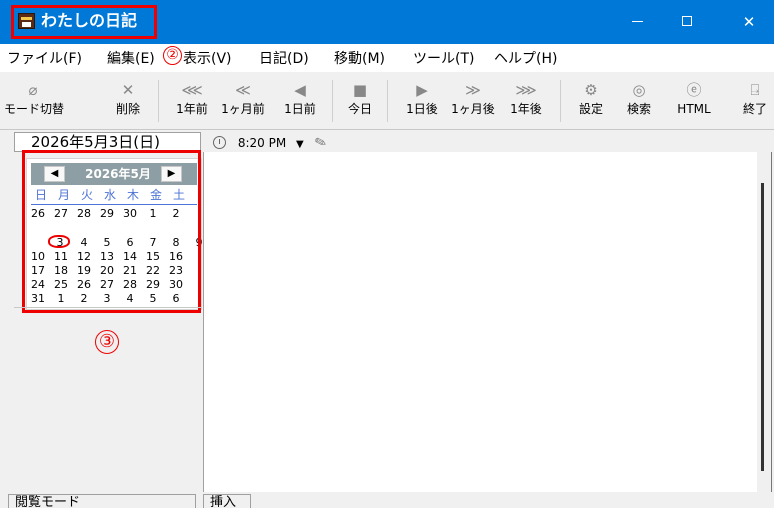 This screenshot has height=508, width=774. What do you see at coordinates (44, 59) in the screenshot?
I see `menu-file: ファイル(F)` at bounding box center [44, 59].